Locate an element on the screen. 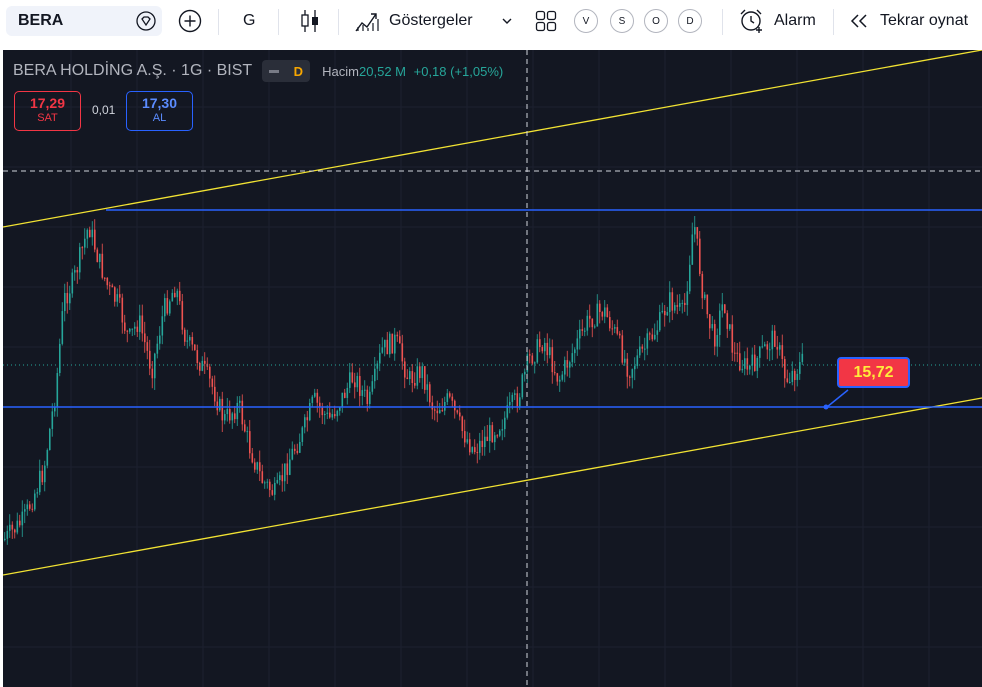  price-callout: 15,72 is located at coordinates (873, 372).